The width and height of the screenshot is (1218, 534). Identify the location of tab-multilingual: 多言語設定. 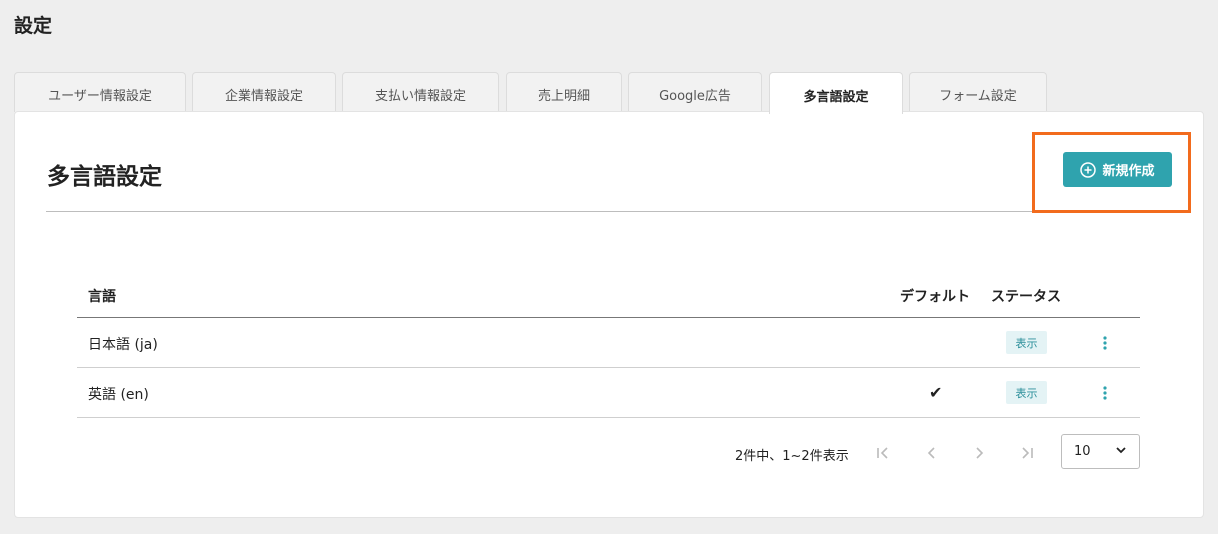
(836, 93).